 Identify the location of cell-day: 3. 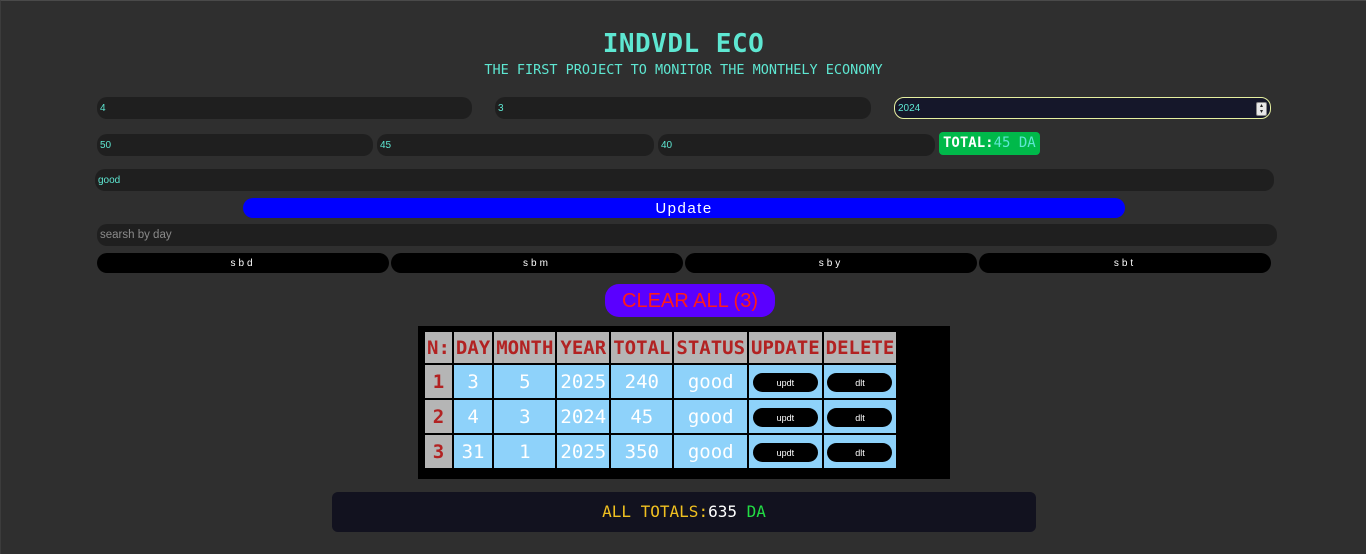
(473, 381).